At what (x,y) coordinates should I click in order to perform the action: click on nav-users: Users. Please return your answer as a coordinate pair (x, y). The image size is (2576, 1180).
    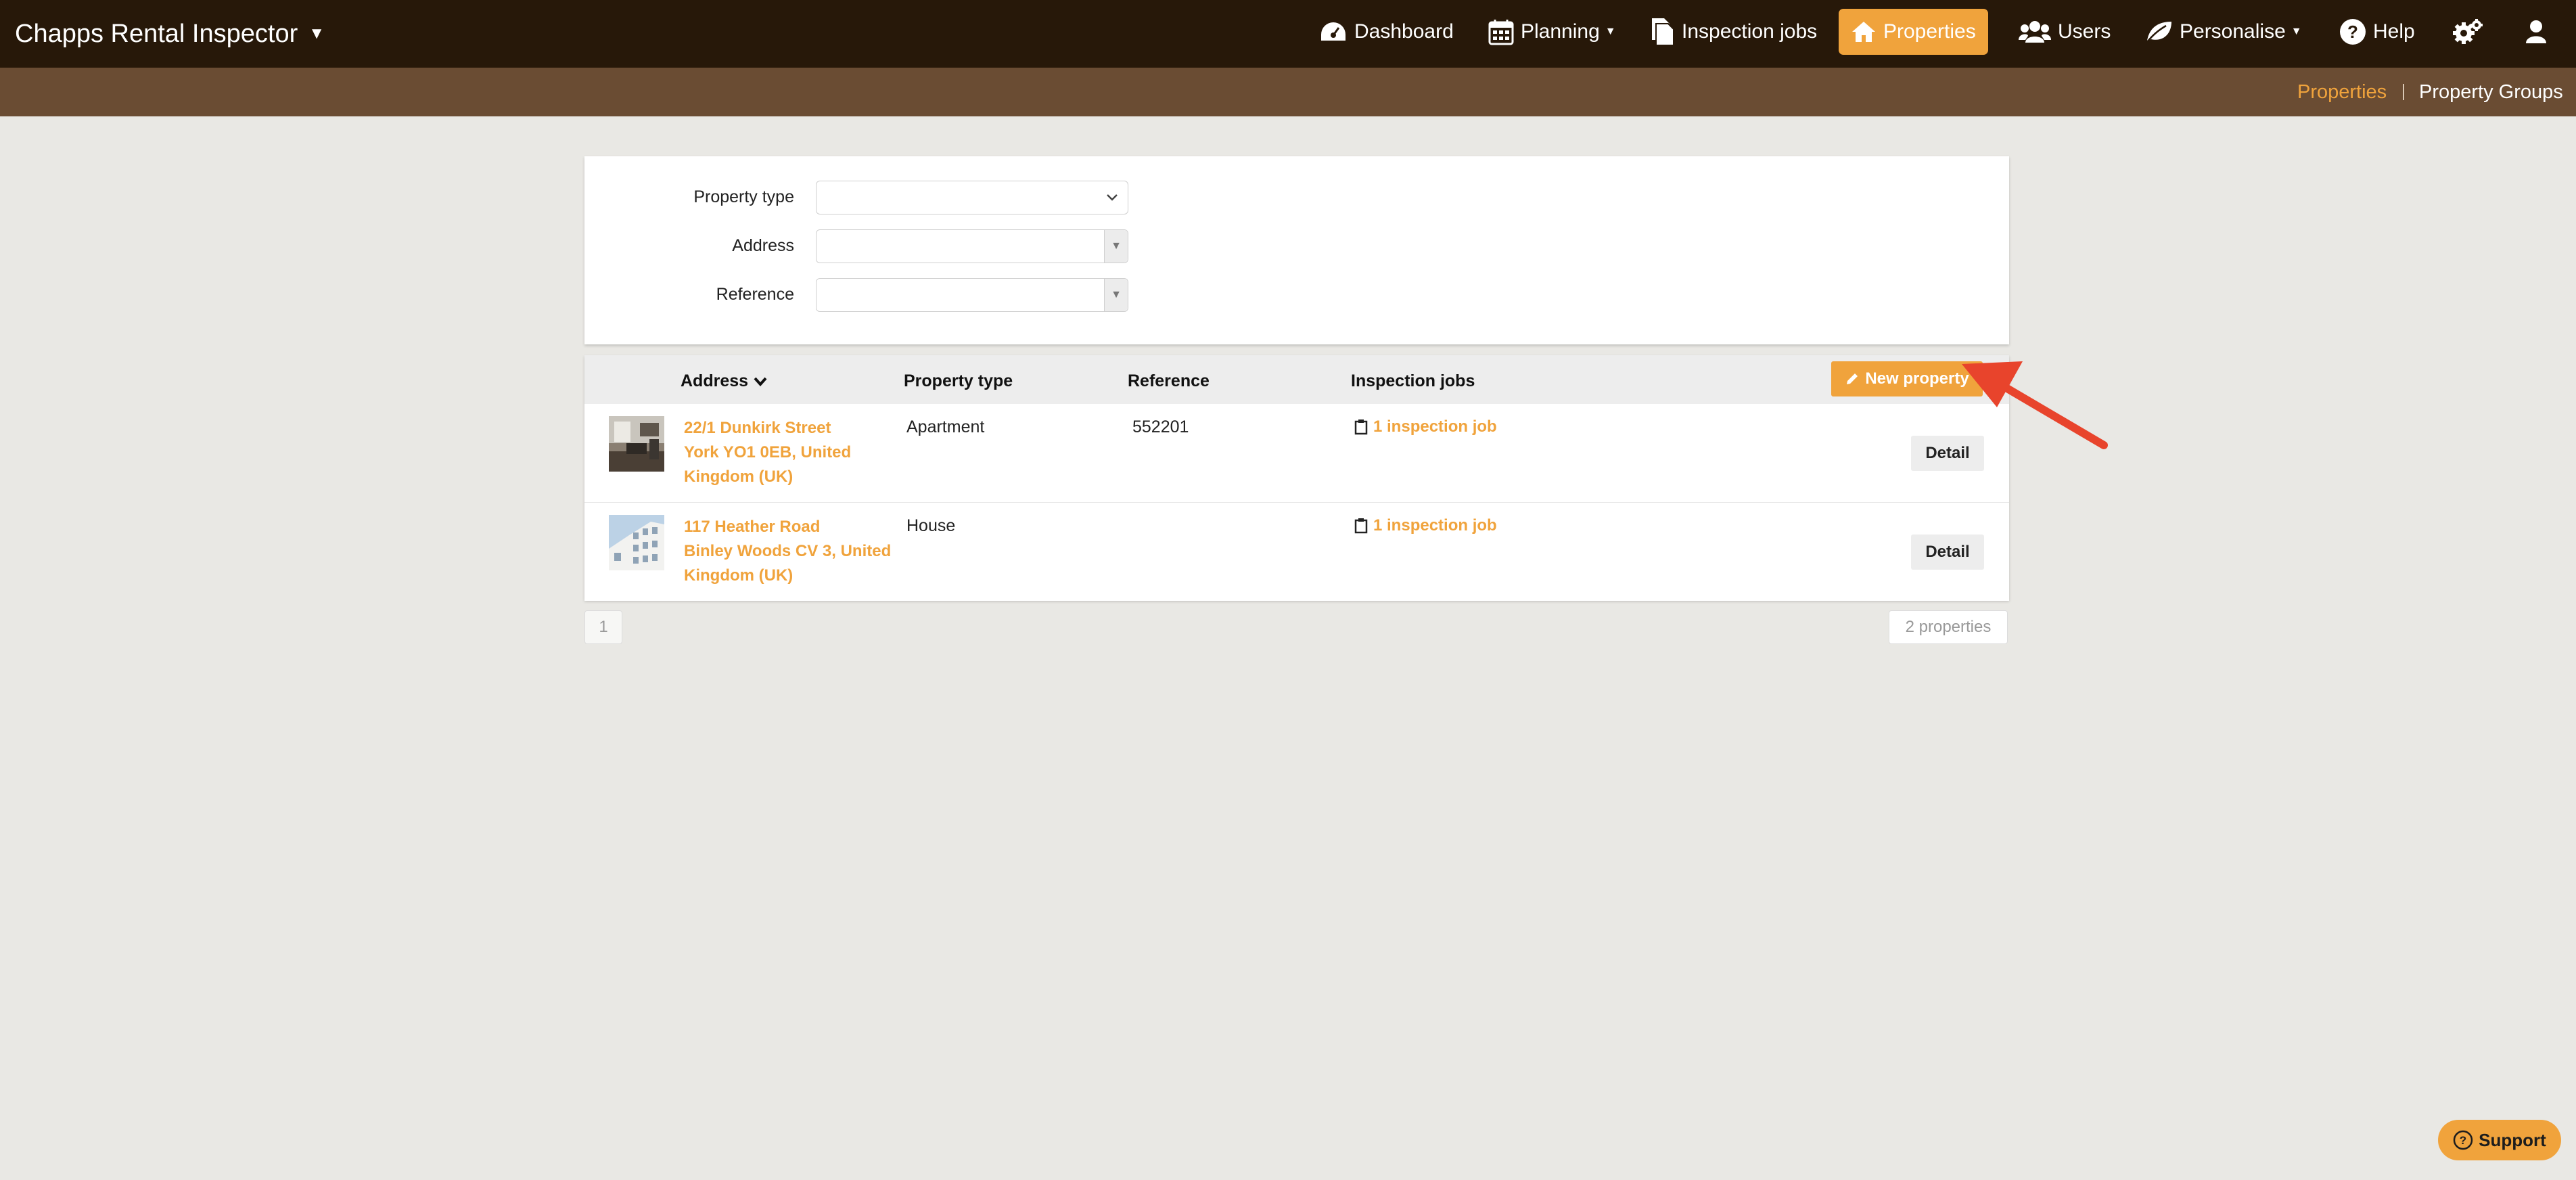
    Looking at the image, I should click on (2065, 32).